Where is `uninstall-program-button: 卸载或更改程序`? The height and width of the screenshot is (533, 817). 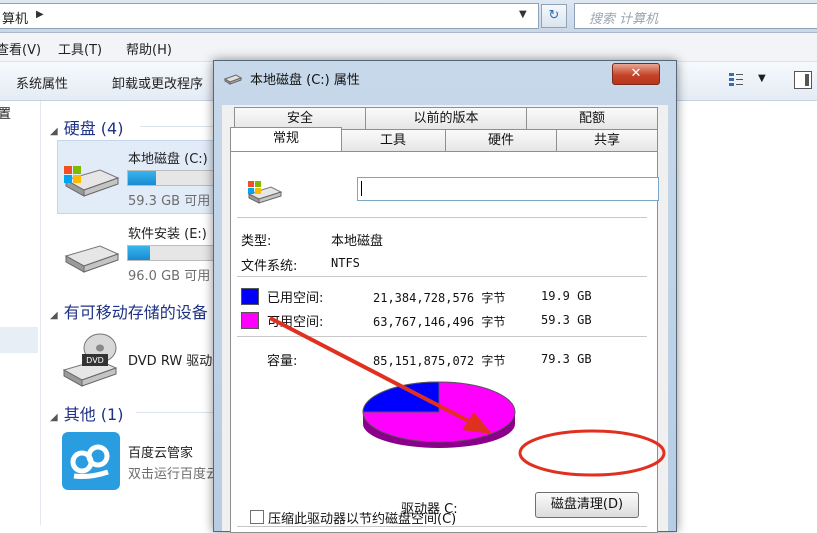
uninstall-program-button: 卸载或更改程序 is located at coordinates (157, 82).